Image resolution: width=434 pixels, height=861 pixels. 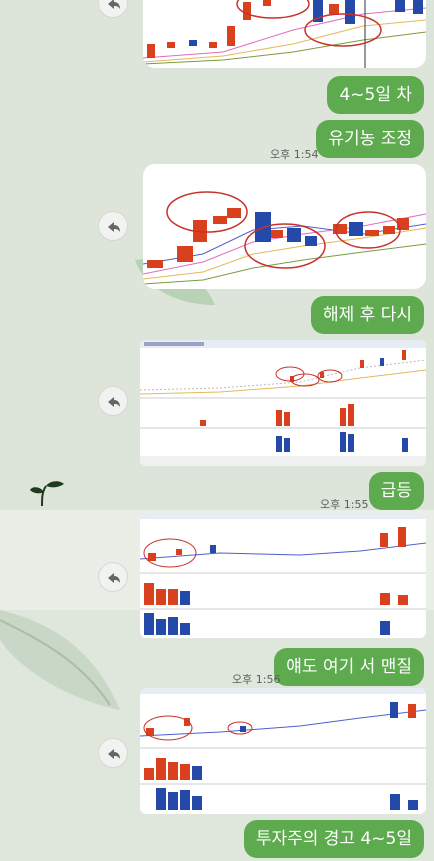 I want to click on message-timestamp: 오후 1:54, so click(x=294, y=154).